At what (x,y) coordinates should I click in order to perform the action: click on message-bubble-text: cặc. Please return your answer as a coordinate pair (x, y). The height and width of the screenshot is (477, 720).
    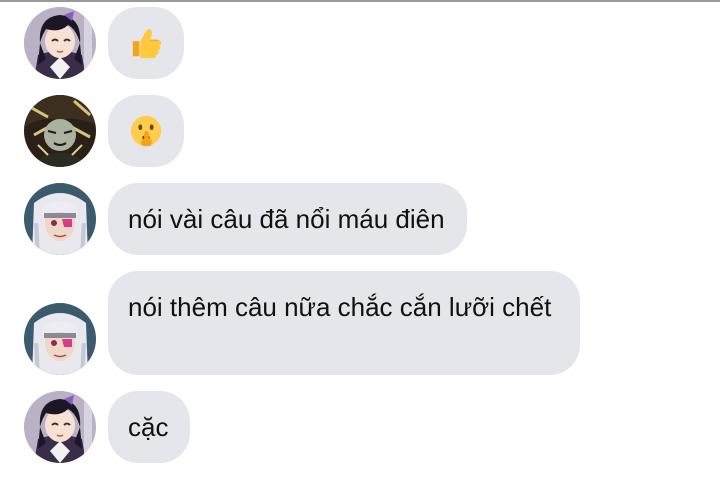
    Looking at the image, I should click on (149, 427).